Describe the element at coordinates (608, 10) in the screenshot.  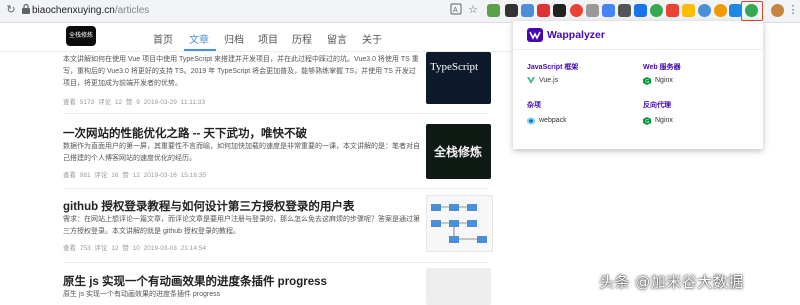
I see `extension-b-icon` at that location.